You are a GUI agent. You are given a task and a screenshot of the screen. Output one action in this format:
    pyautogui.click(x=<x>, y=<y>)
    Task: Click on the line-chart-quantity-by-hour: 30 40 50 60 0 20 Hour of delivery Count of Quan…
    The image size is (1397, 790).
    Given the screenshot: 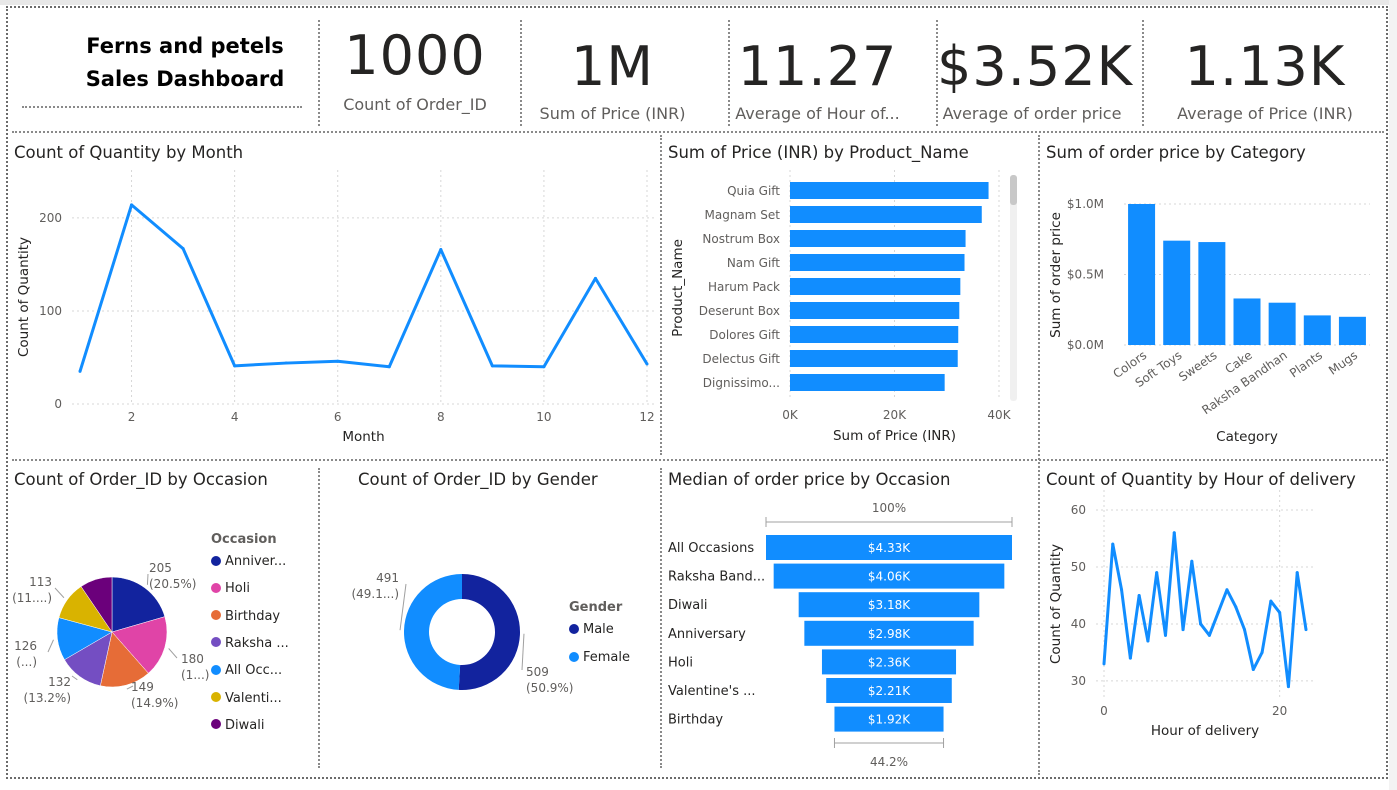 What is the action you would take?
    pyautogui.click(x=1212, y=632)
    